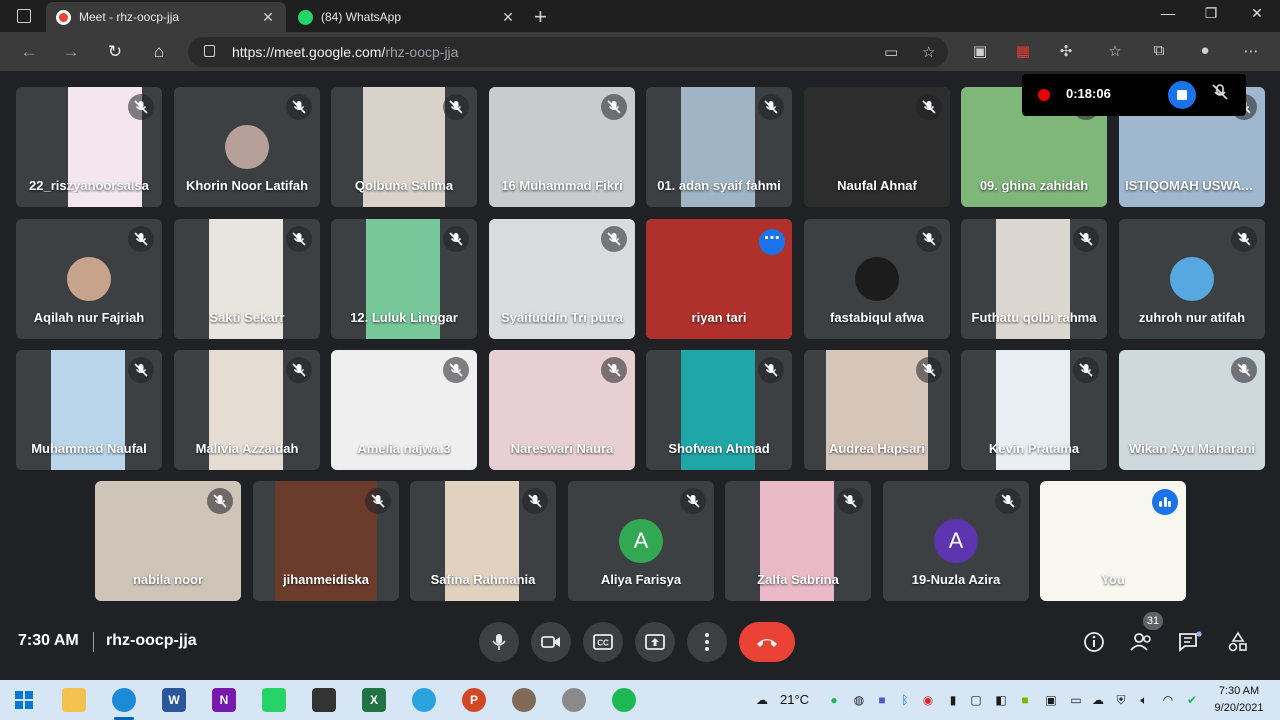 Image resolution: width=1280 pixels, height=720 pixels. I want to click on captions-button: CC, so click(603, 642).